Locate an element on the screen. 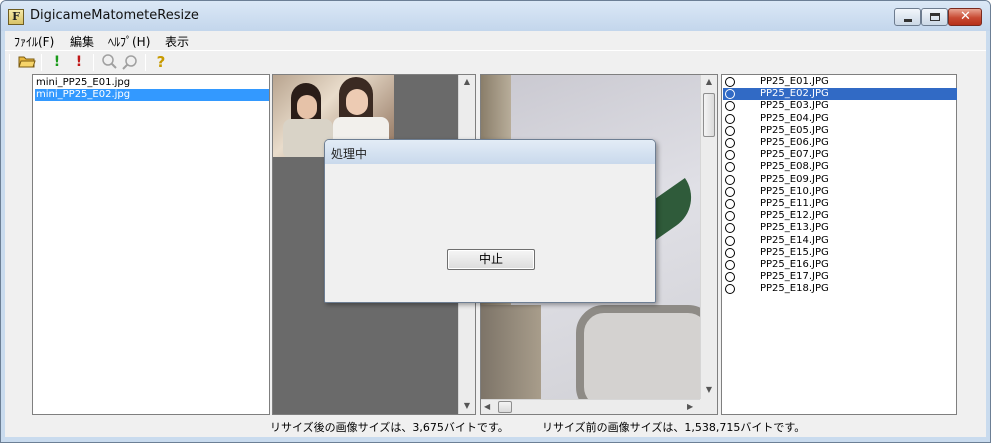 This screenshot has height=443, width=991. list-item: PP25_E03.JPG is located at coordinates (840, 106).